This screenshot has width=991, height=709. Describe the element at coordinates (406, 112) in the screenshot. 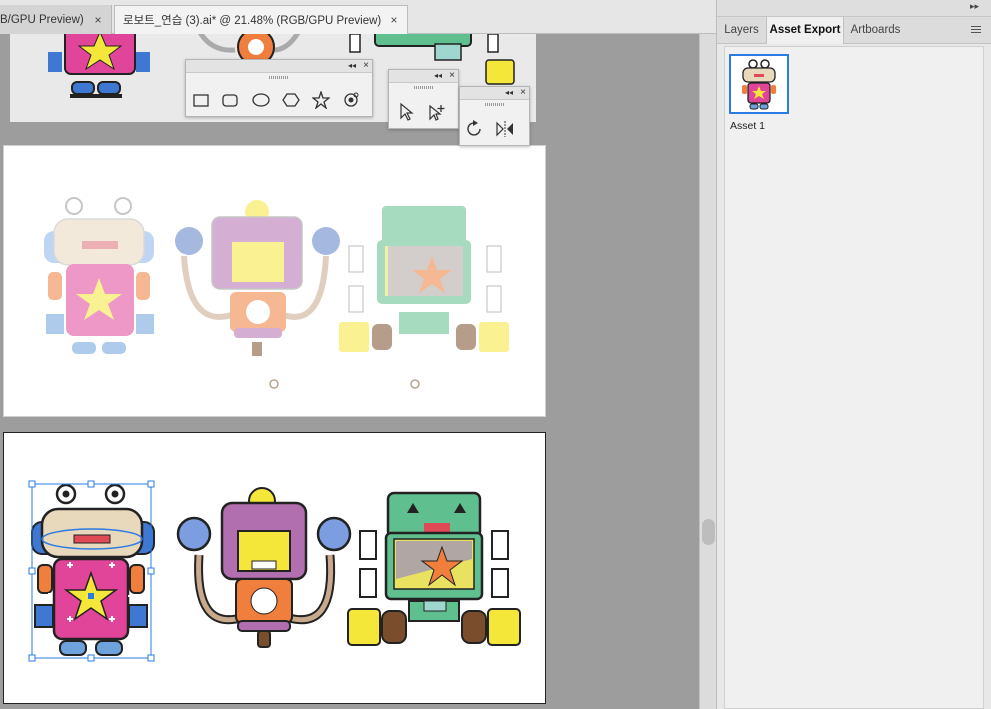

I see `selection-tool-icon` at that location.